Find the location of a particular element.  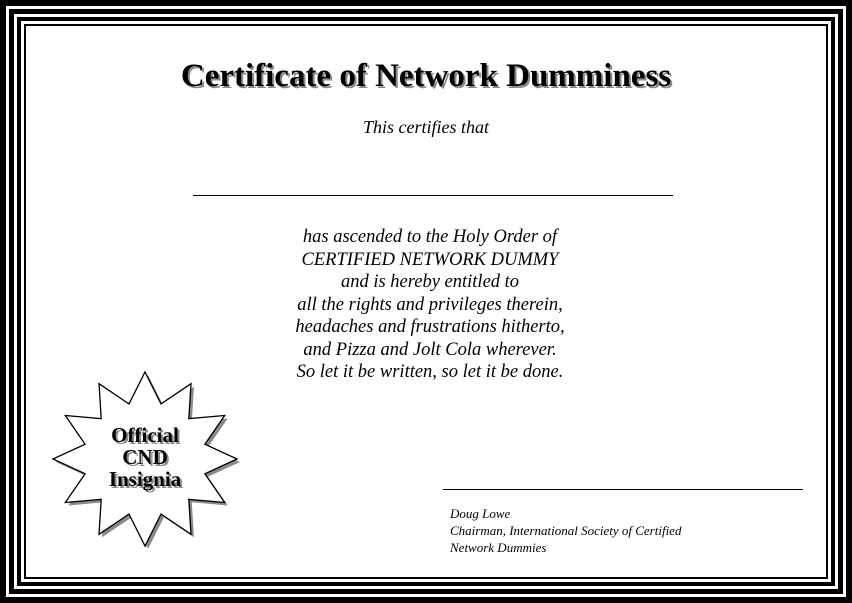

signer-title-cont: Network Dummies is located at coordinates (498, 547).